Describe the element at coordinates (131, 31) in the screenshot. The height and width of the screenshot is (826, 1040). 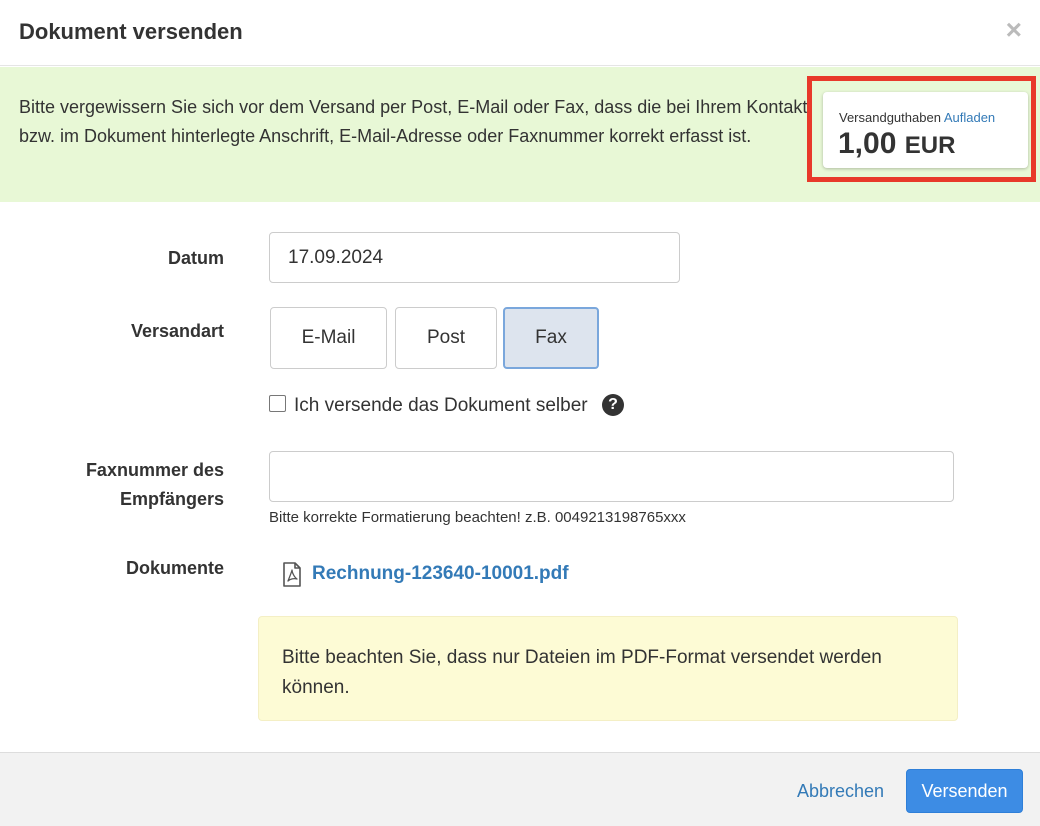
I see `dialog-title: Dokument versenden` at that location.